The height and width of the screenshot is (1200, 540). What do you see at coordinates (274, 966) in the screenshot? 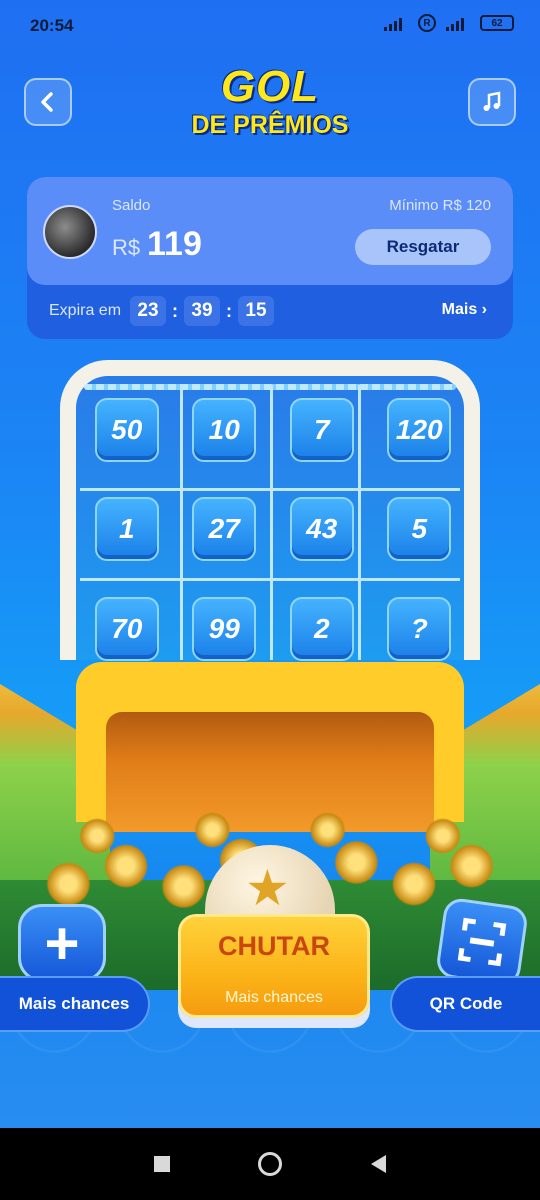
I see `kick-button: CHUTAR Mais chances` at bounding box center [274, 966].